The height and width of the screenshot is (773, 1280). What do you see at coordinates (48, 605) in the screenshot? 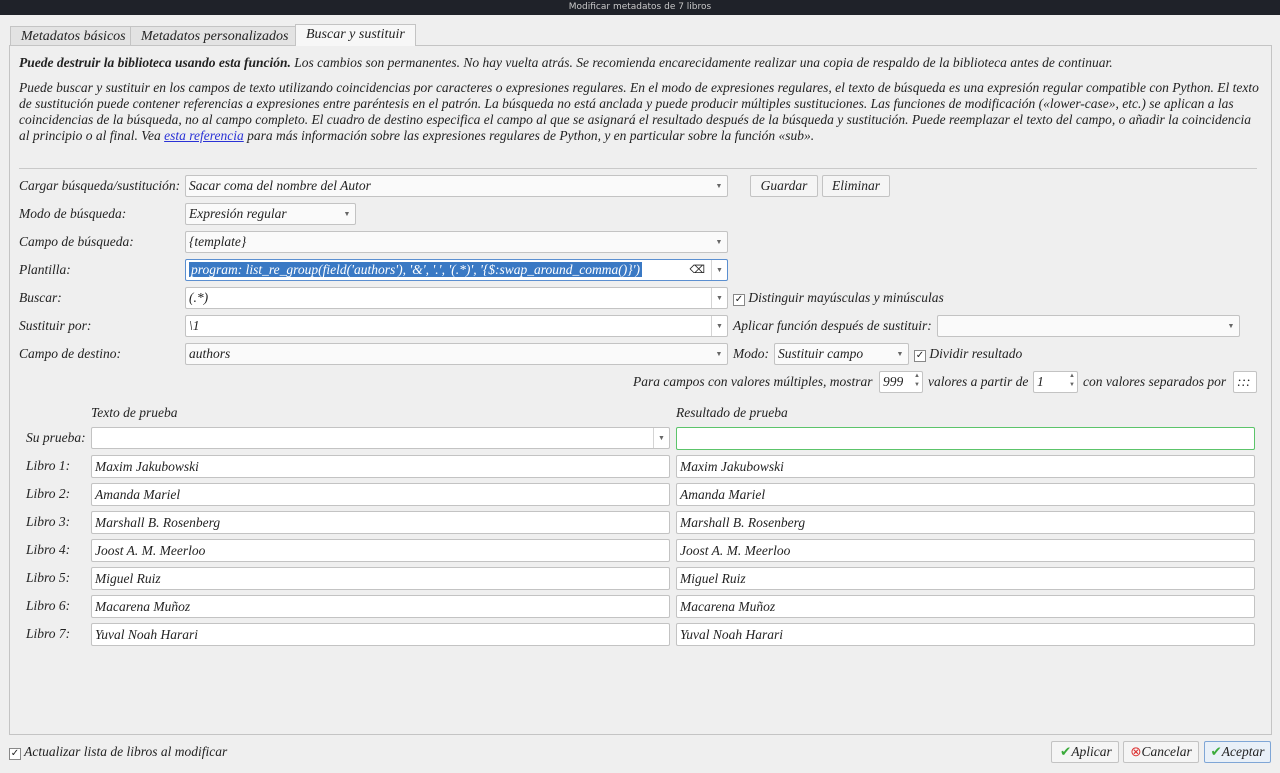
I see `book-label: Libro 6:` at bounding box center [48, 605].